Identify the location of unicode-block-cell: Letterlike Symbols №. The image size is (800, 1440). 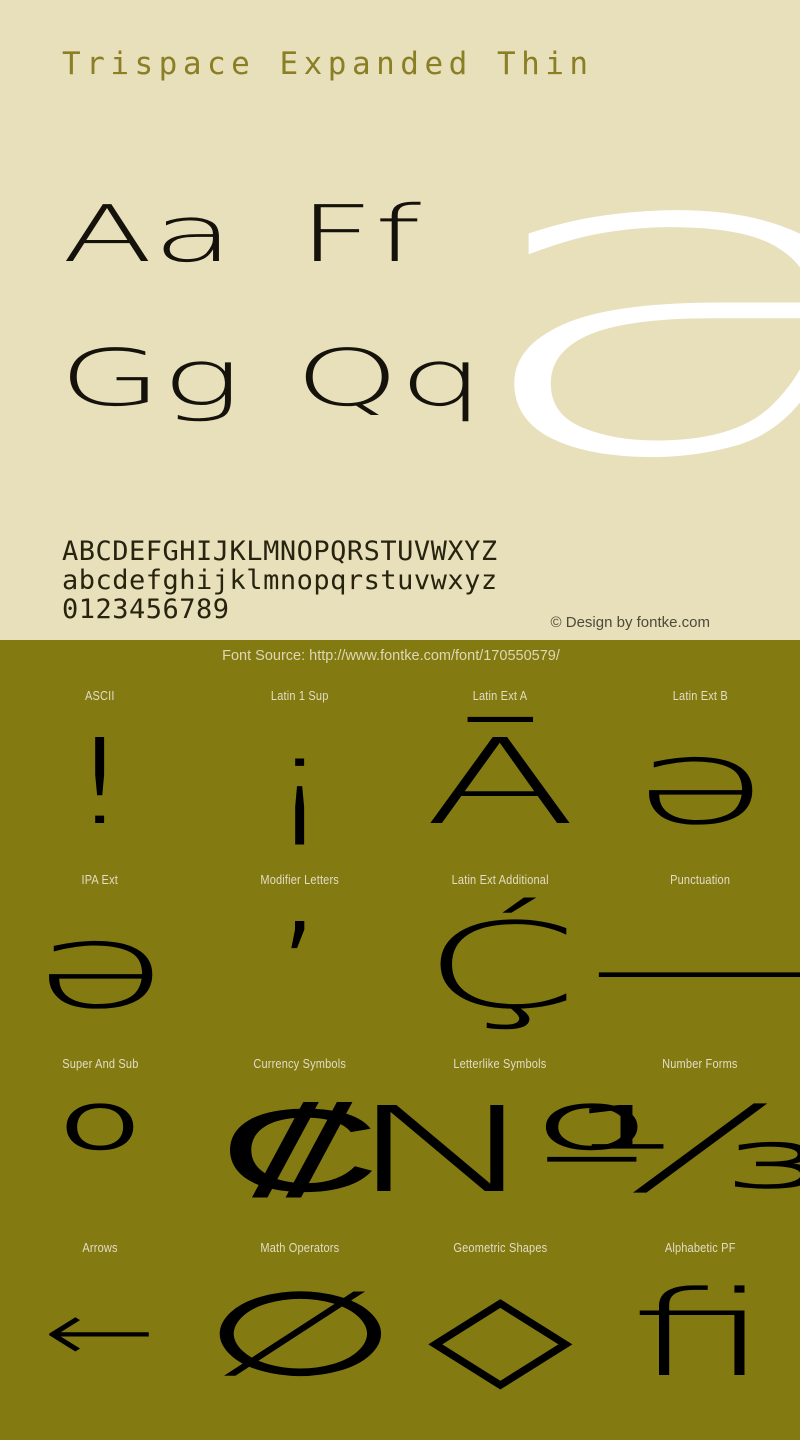
(500, 1136).